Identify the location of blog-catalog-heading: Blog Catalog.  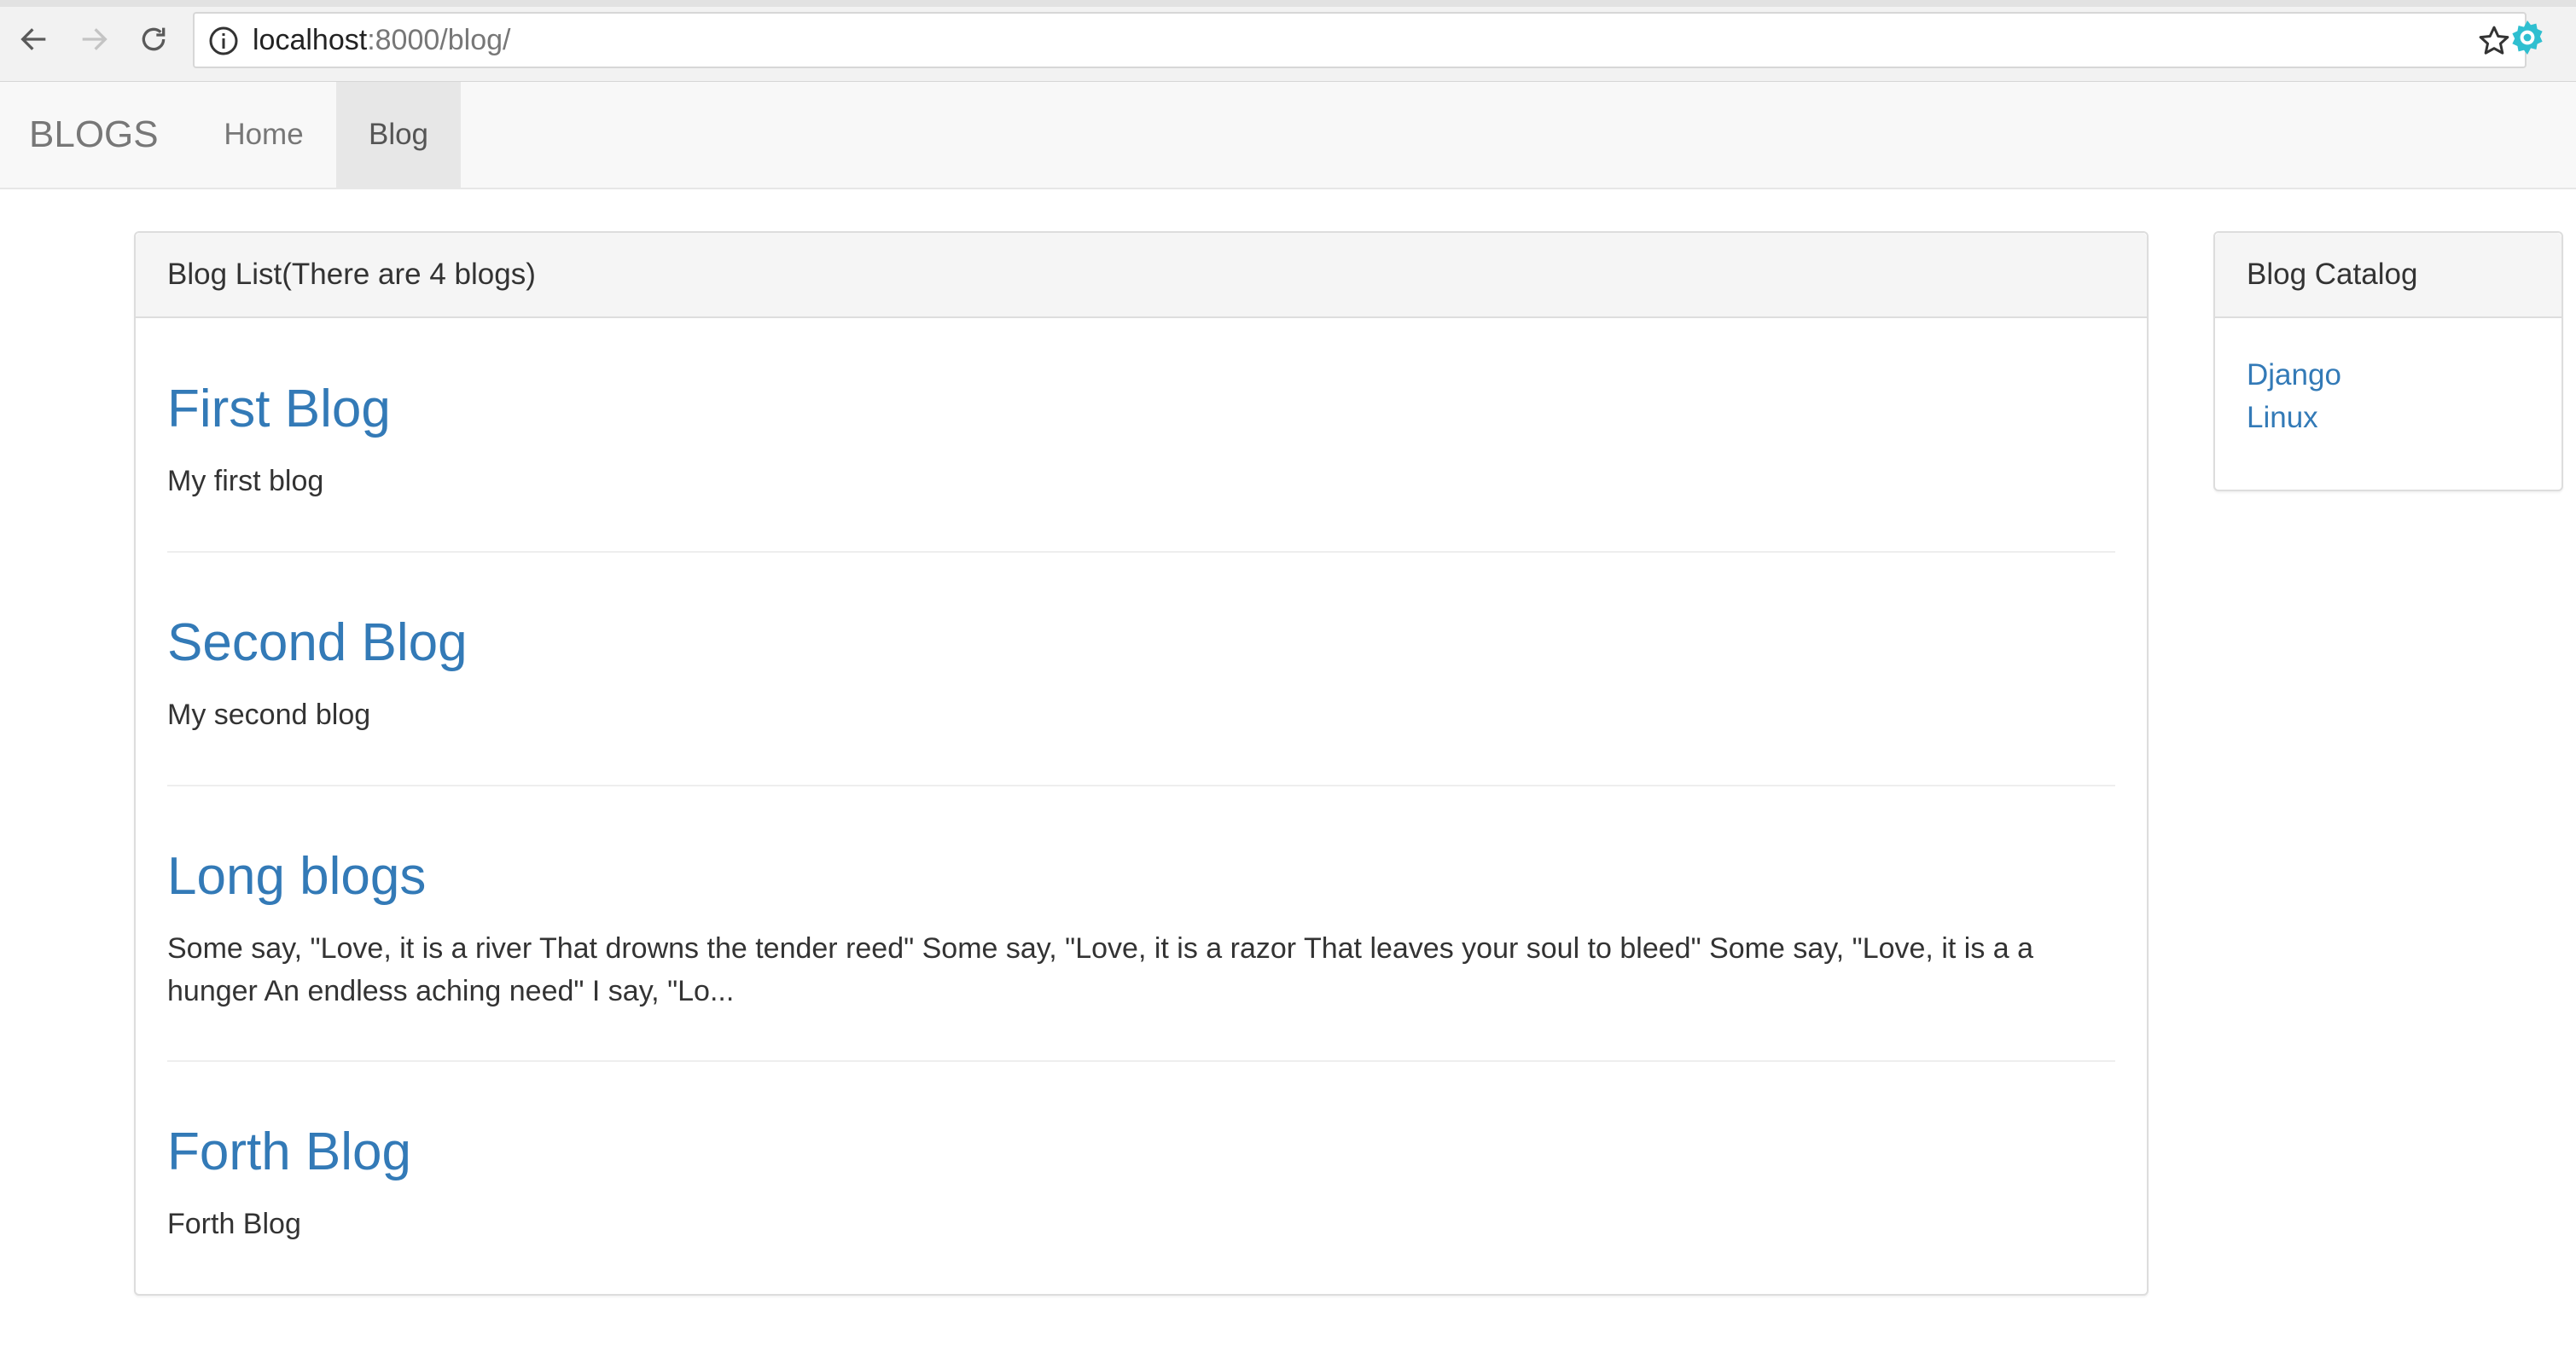
(2388, 275).